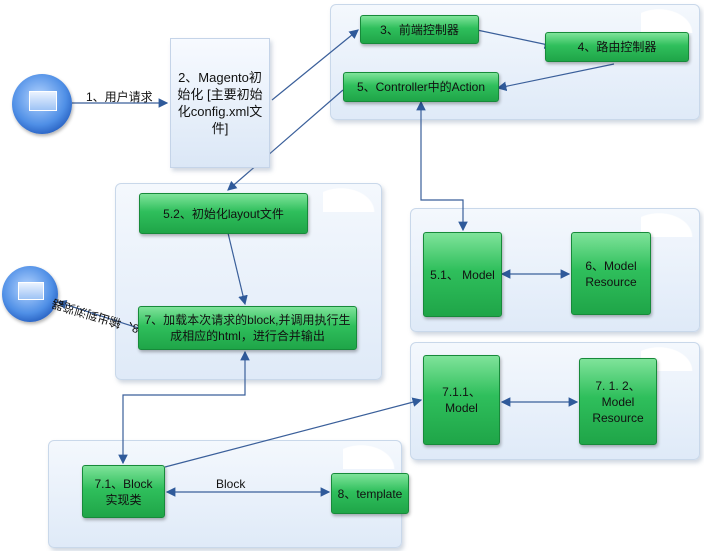  What do you see at coordinates (618, 401) in the screenshot?
I see `node-712-model-resource: 7. 1. 2、Model Resource` at bounding box center [618, 401].